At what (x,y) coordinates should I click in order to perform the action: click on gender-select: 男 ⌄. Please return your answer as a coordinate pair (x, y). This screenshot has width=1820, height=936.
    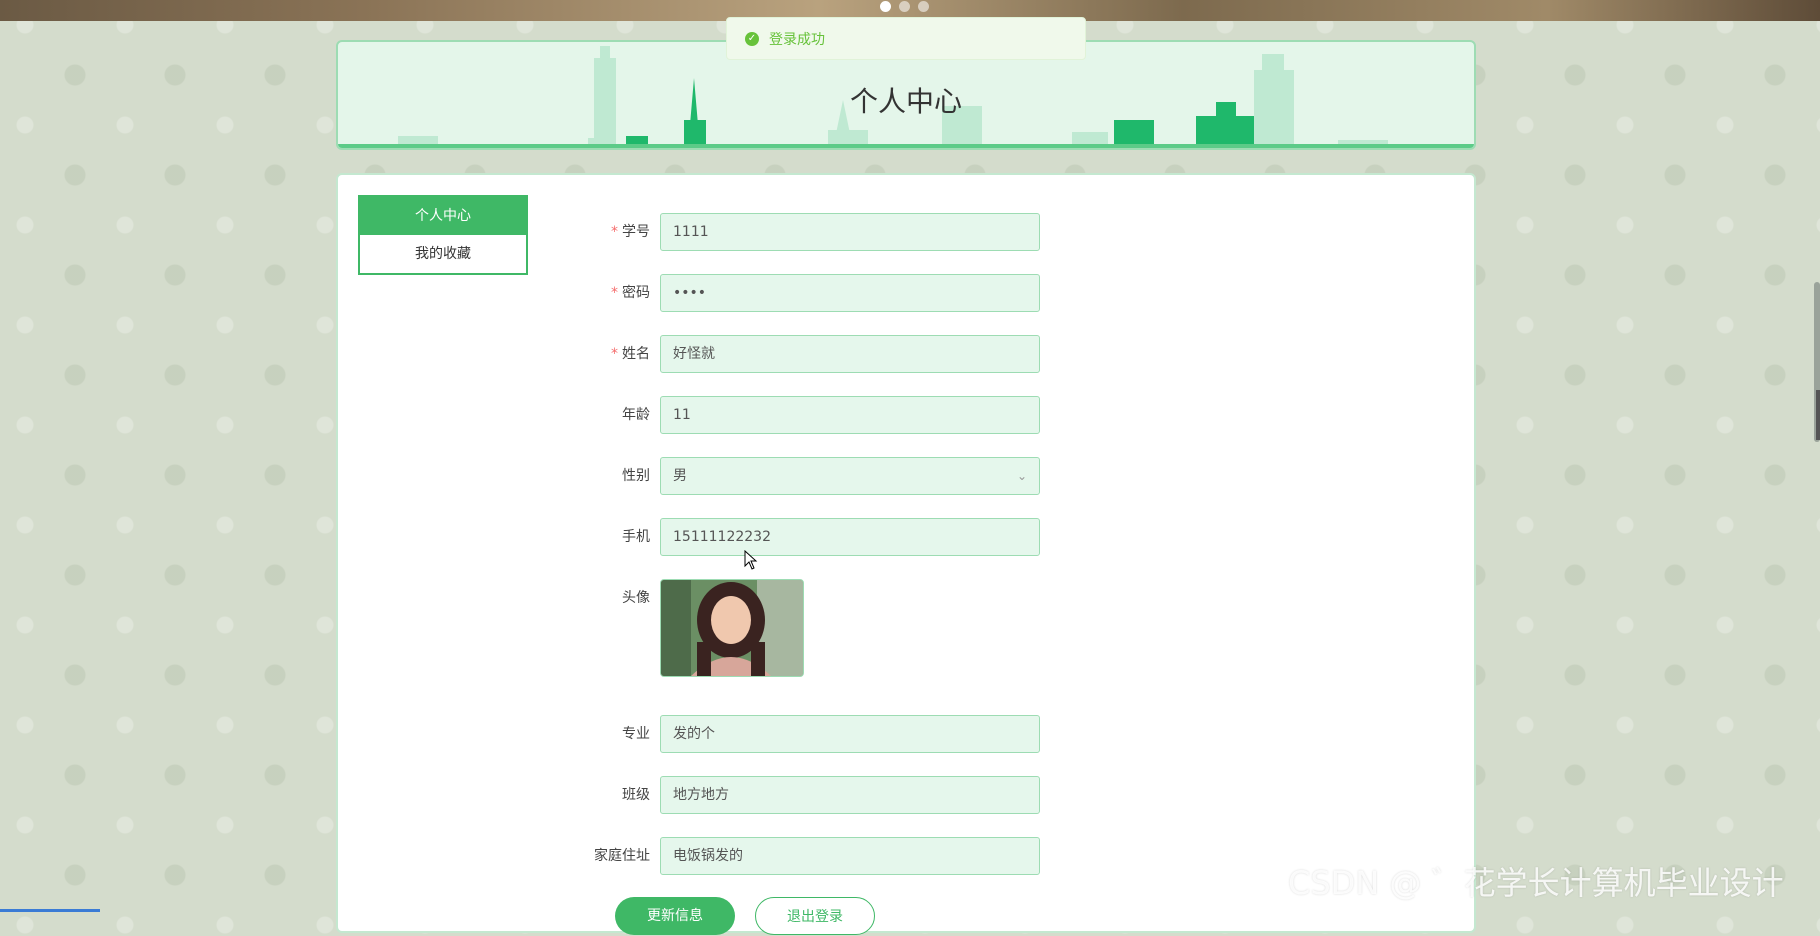
    Looking at the image, I should click on (850, 476).